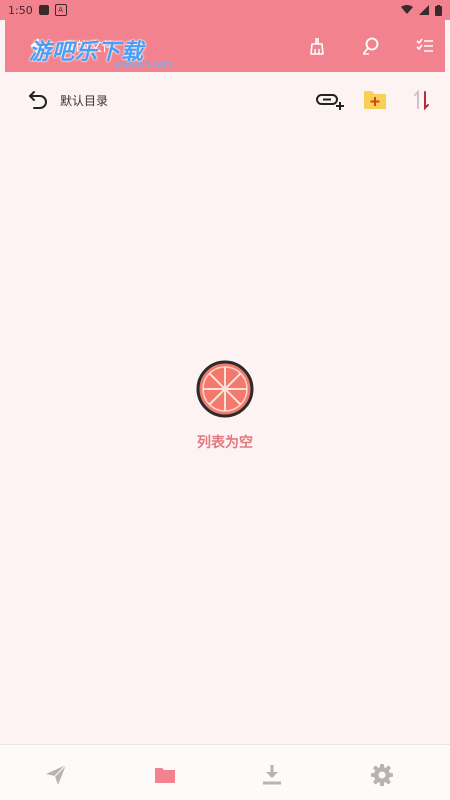 The width and height of the screenshot is (450, 800). Describe the element at coordinates (38, 100) in the screenshot. I see `undo-icon` at that location.